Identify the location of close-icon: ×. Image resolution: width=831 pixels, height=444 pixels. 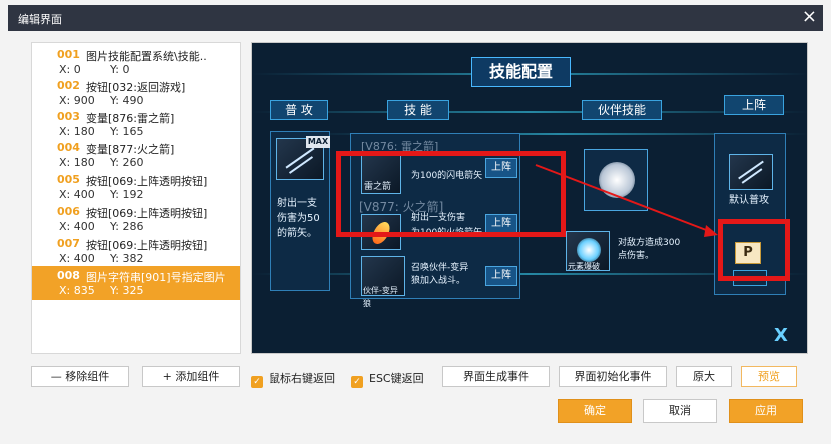
(809, 17).